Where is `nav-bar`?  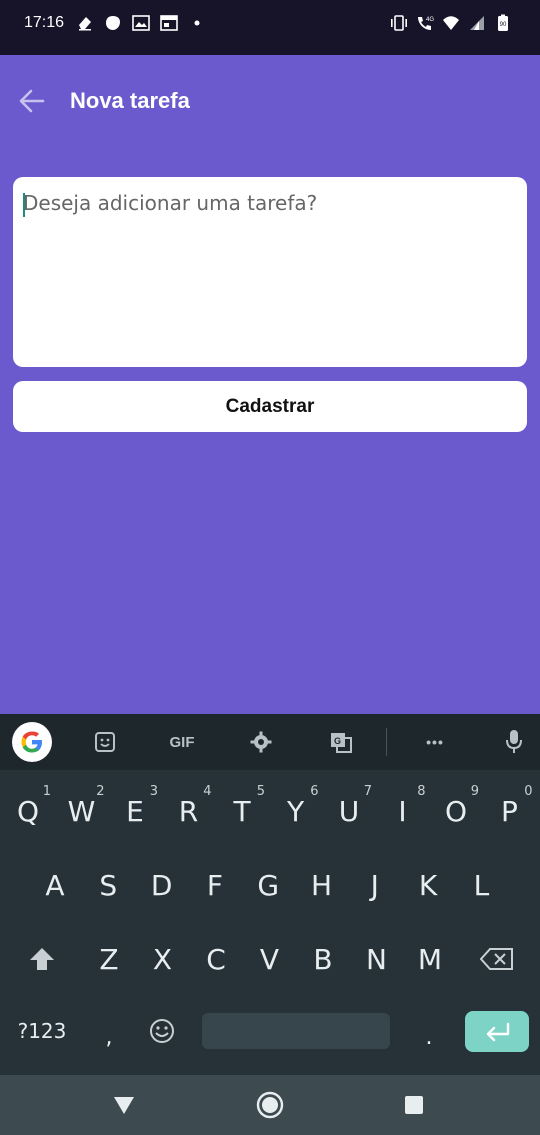 nav-bar is located at coordinates (270, 1105).